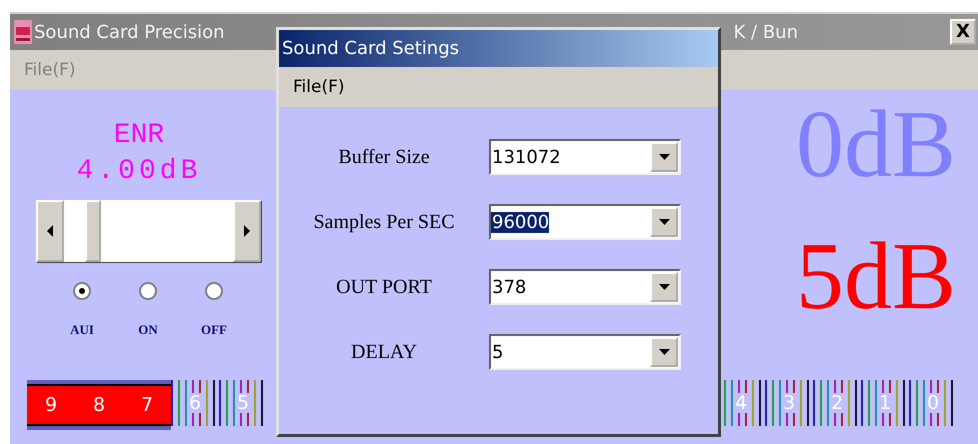 This screenshot has width=978, height=444. What do you see at coordinates (384, 157) in the screenshot?
I see `field-label: Buffer Size` at bounding box center [384, 157].